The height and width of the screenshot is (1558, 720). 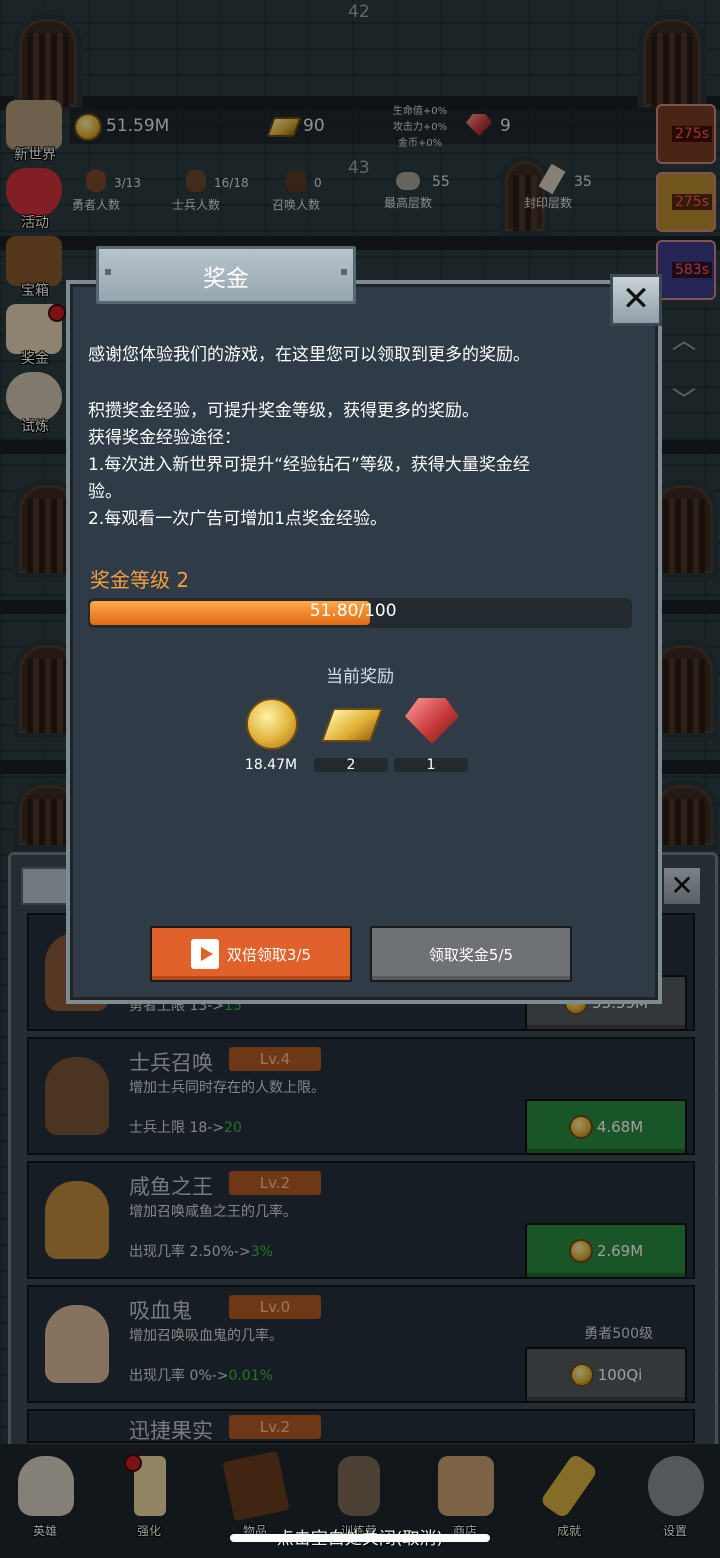 I want to click on dialog-text-way-2: 2.每观看一次广告可增加1点奖金经验。, so click(x=238, y=519).